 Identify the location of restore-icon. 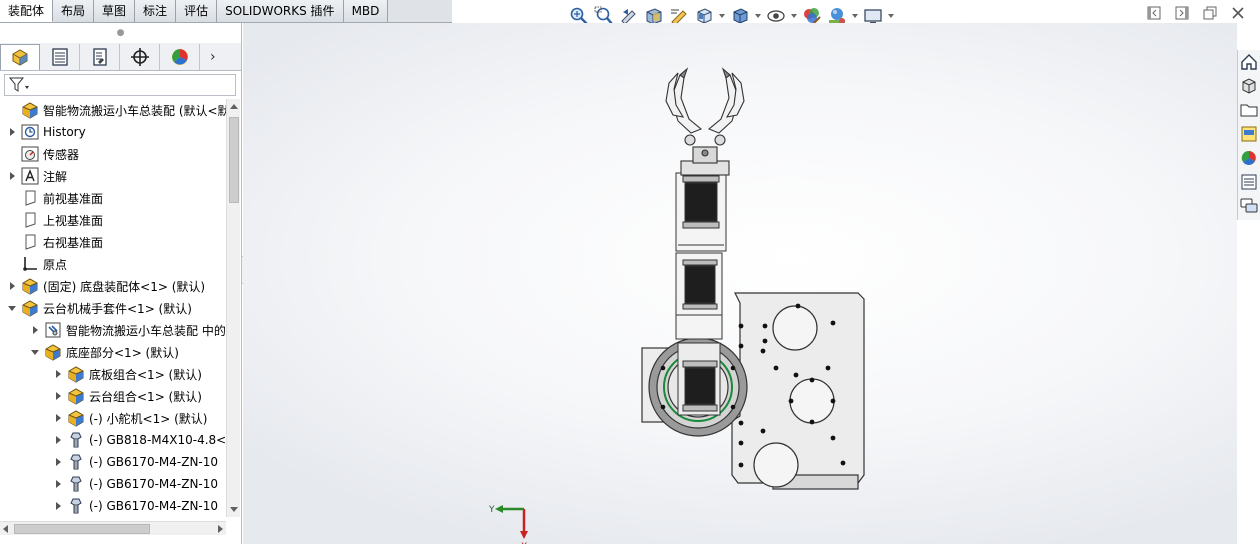
(1210, 13).